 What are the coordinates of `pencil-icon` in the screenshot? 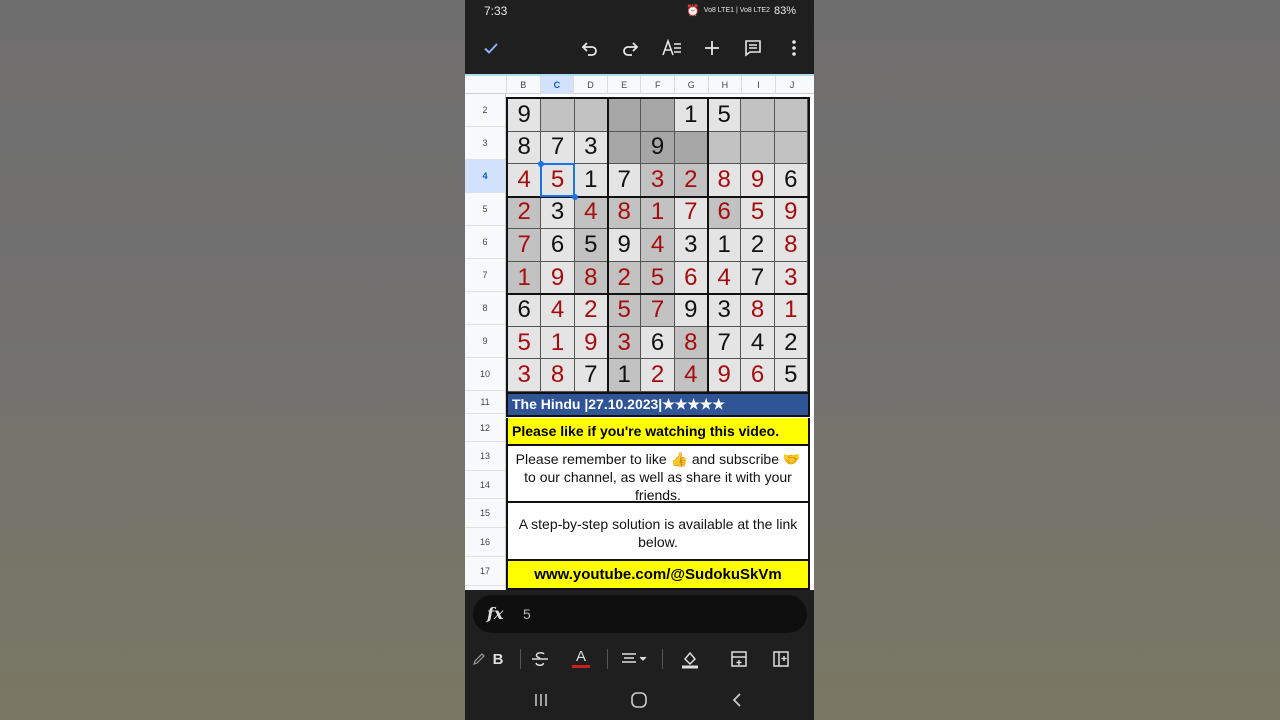 It's located at (479, 659).